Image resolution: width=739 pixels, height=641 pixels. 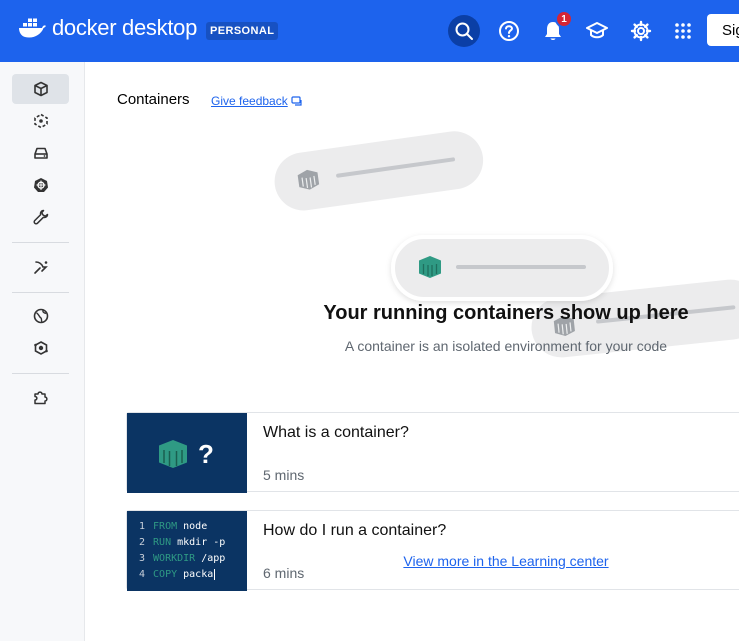 I want to click on empty-state-title: Your running containers show up here, so click(x=506, y=313).